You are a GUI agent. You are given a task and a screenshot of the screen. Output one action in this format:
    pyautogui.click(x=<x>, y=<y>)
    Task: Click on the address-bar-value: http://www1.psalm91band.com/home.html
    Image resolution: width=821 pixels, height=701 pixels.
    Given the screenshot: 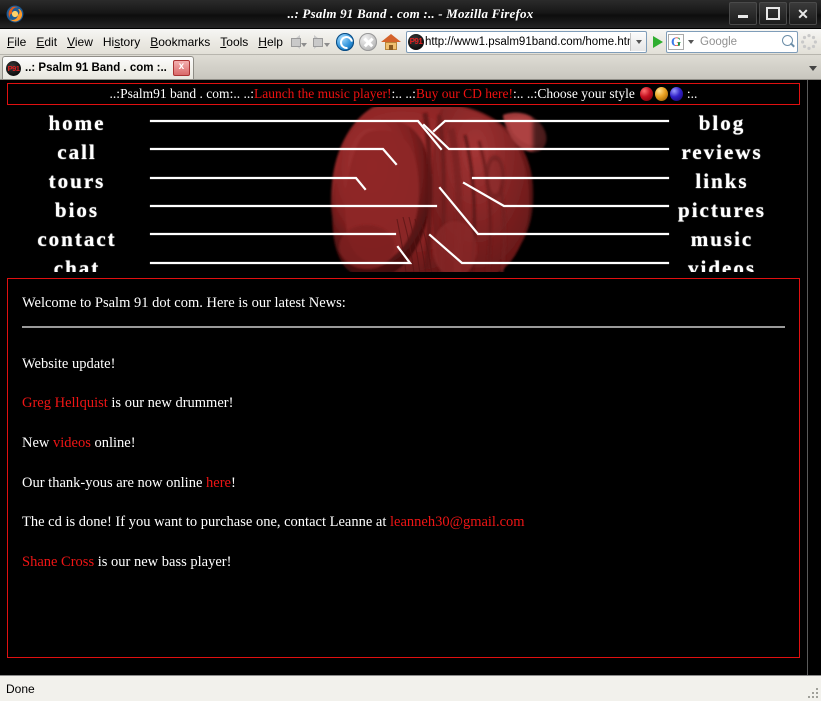 What is the action you would take?
    pyautogui.click(x=527, y=42)
    